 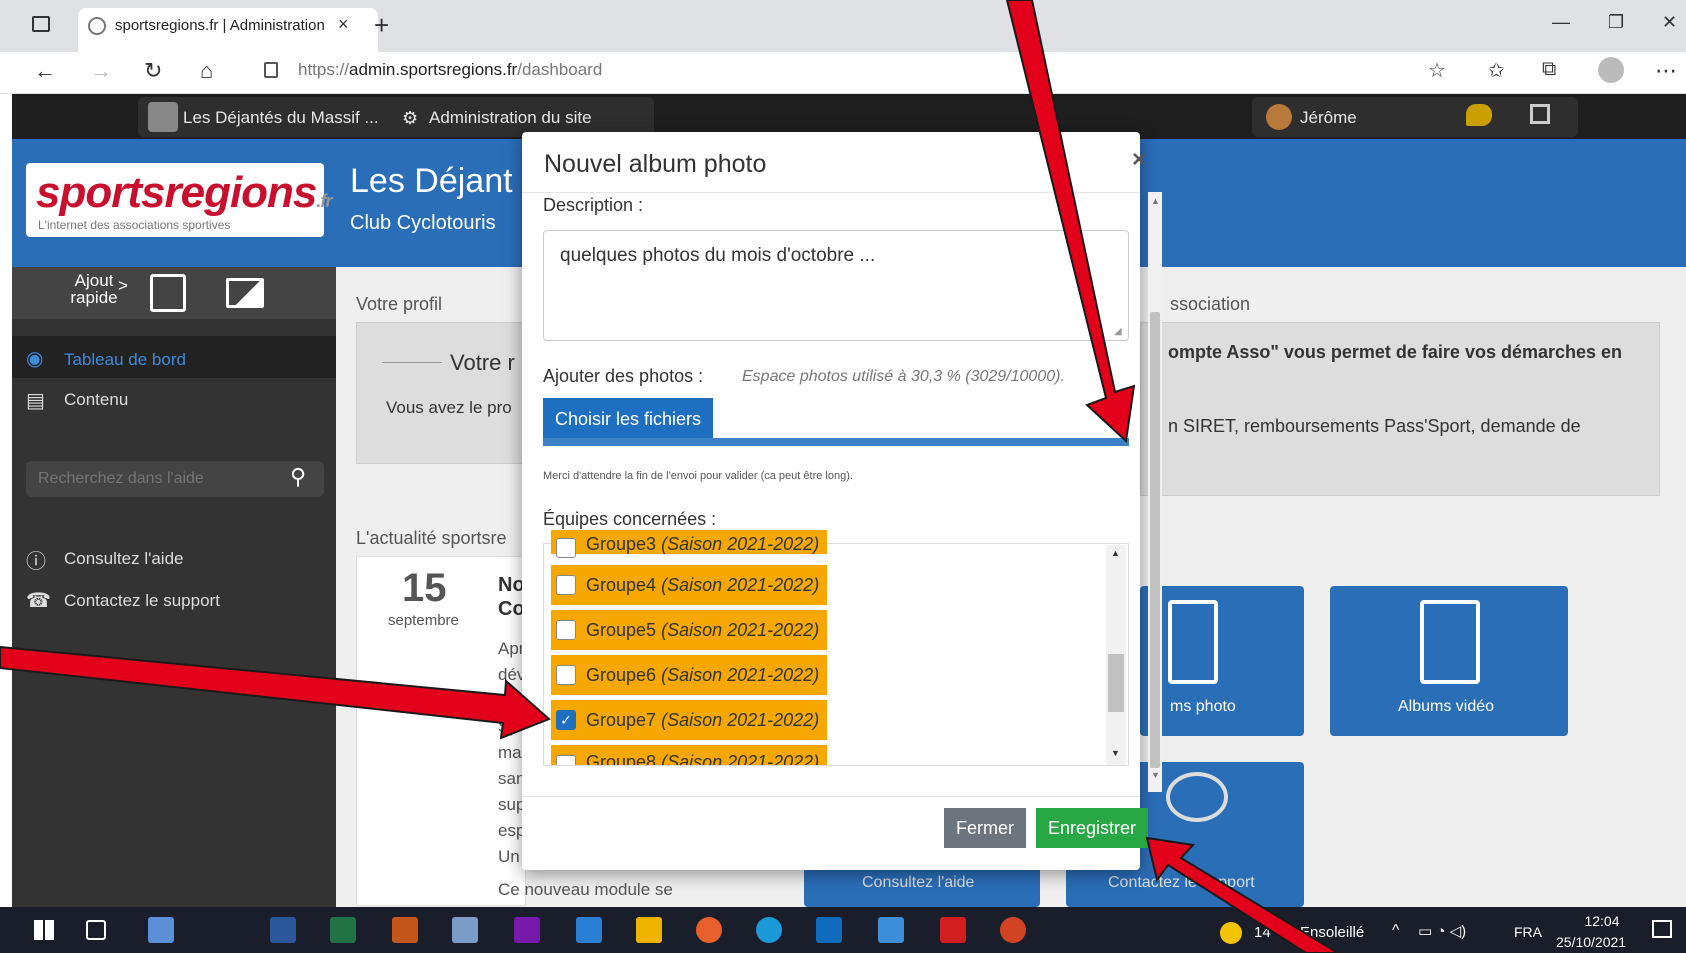 I want to click on teams-label: Équipes concernées :, so click(x=630, y=519).